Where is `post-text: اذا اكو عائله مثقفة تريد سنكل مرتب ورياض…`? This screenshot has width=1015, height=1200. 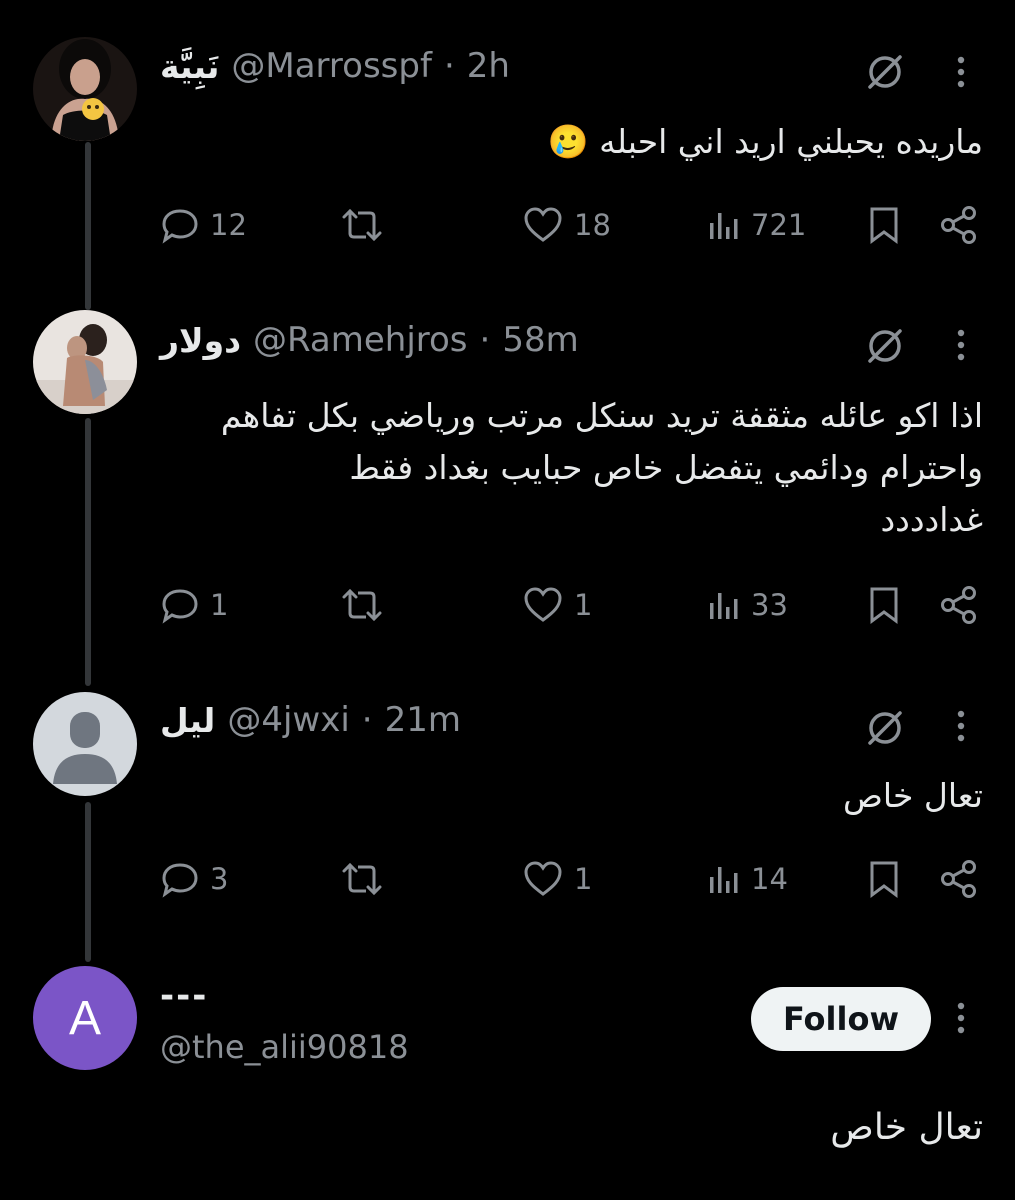
post-text: اذا اكو عائله مثقفة تريد سنكل مرتب ورياض… is located at coordinates (602, 468).